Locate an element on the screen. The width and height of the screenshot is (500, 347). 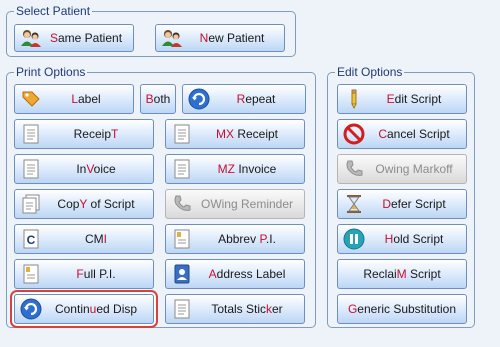
pause-icon is located at coordinates (354, 239).